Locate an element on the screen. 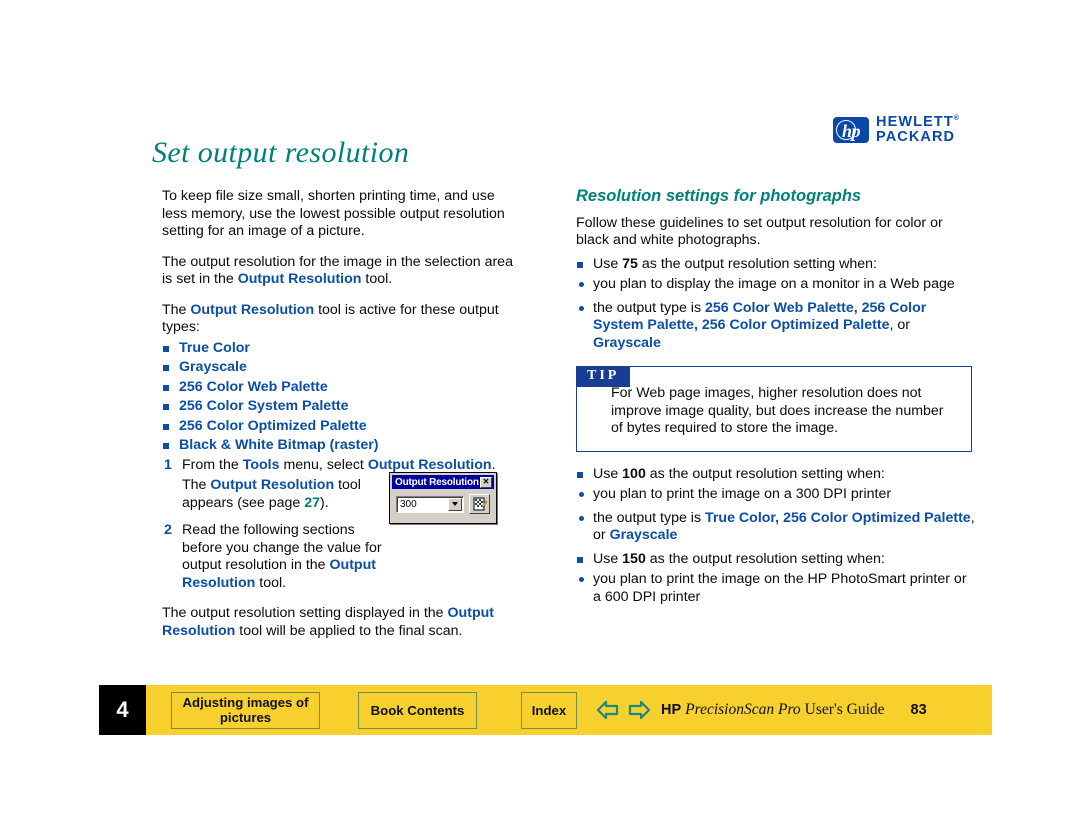 This screenshot has width=1080, height=834. list-item: Grayscale is located at coordinates (338, 368).